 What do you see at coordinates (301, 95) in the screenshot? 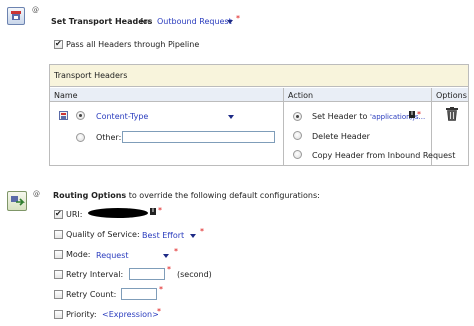
I see `column-header-action: Action` at bounding box center [301, 95].